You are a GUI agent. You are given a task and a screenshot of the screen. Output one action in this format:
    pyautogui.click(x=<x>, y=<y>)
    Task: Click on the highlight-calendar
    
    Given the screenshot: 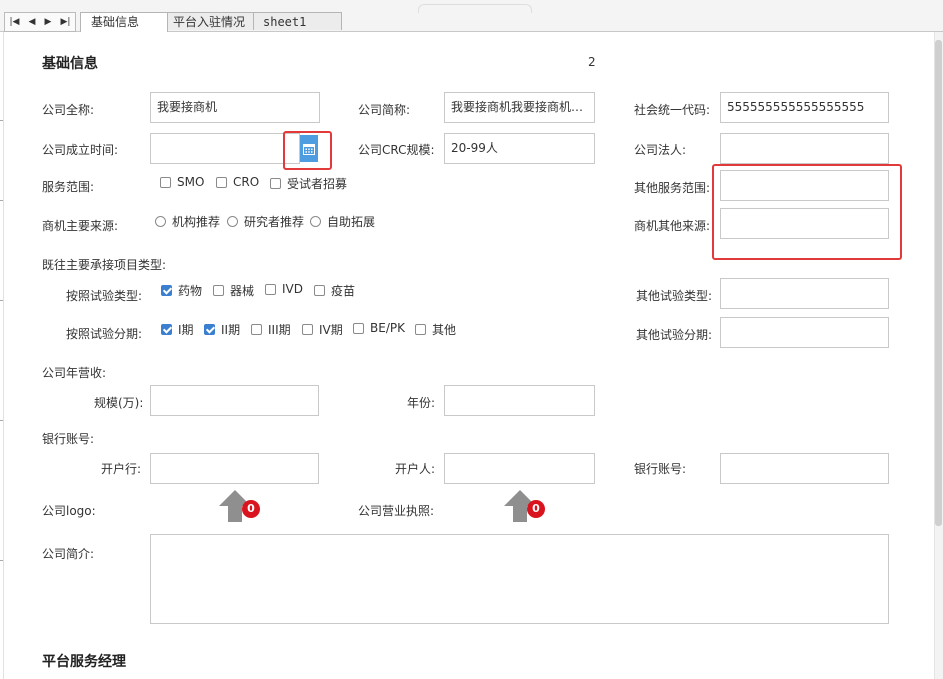 What is the action you would take?
    pyautogui.click(x=307, y=150)
    